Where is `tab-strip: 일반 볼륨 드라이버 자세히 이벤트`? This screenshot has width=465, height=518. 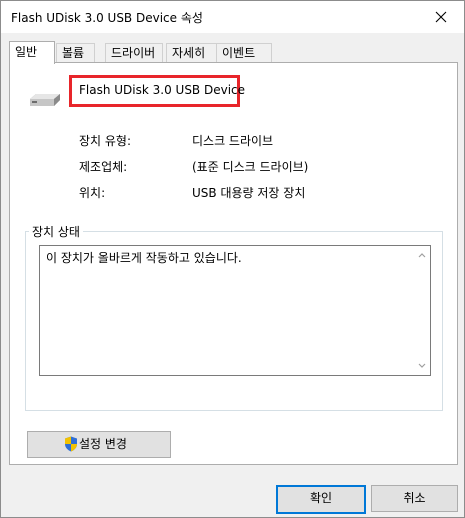 tab-strip: 일반 볼륨 드라이버 자세히 이벤트 is located at coordinates (233, 52).